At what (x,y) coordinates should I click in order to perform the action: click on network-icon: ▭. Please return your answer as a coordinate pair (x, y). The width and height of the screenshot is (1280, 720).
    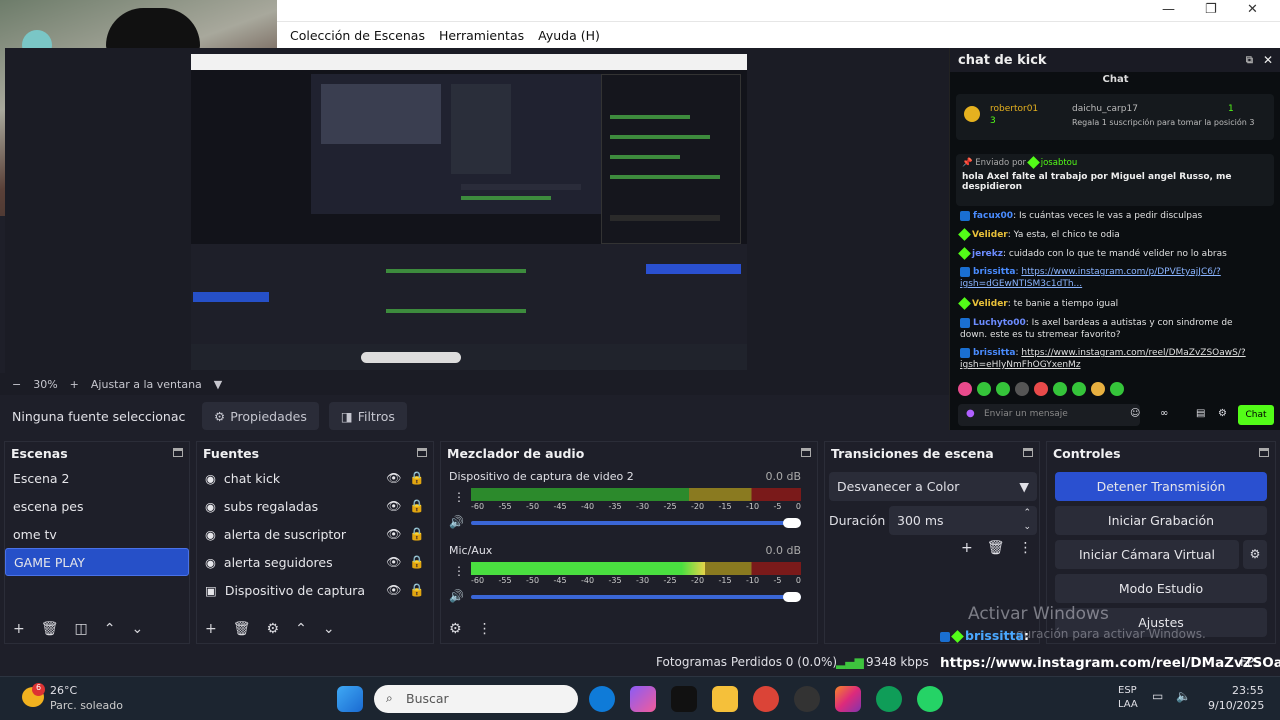
    Looking at the image, I should click on (1157, 696).